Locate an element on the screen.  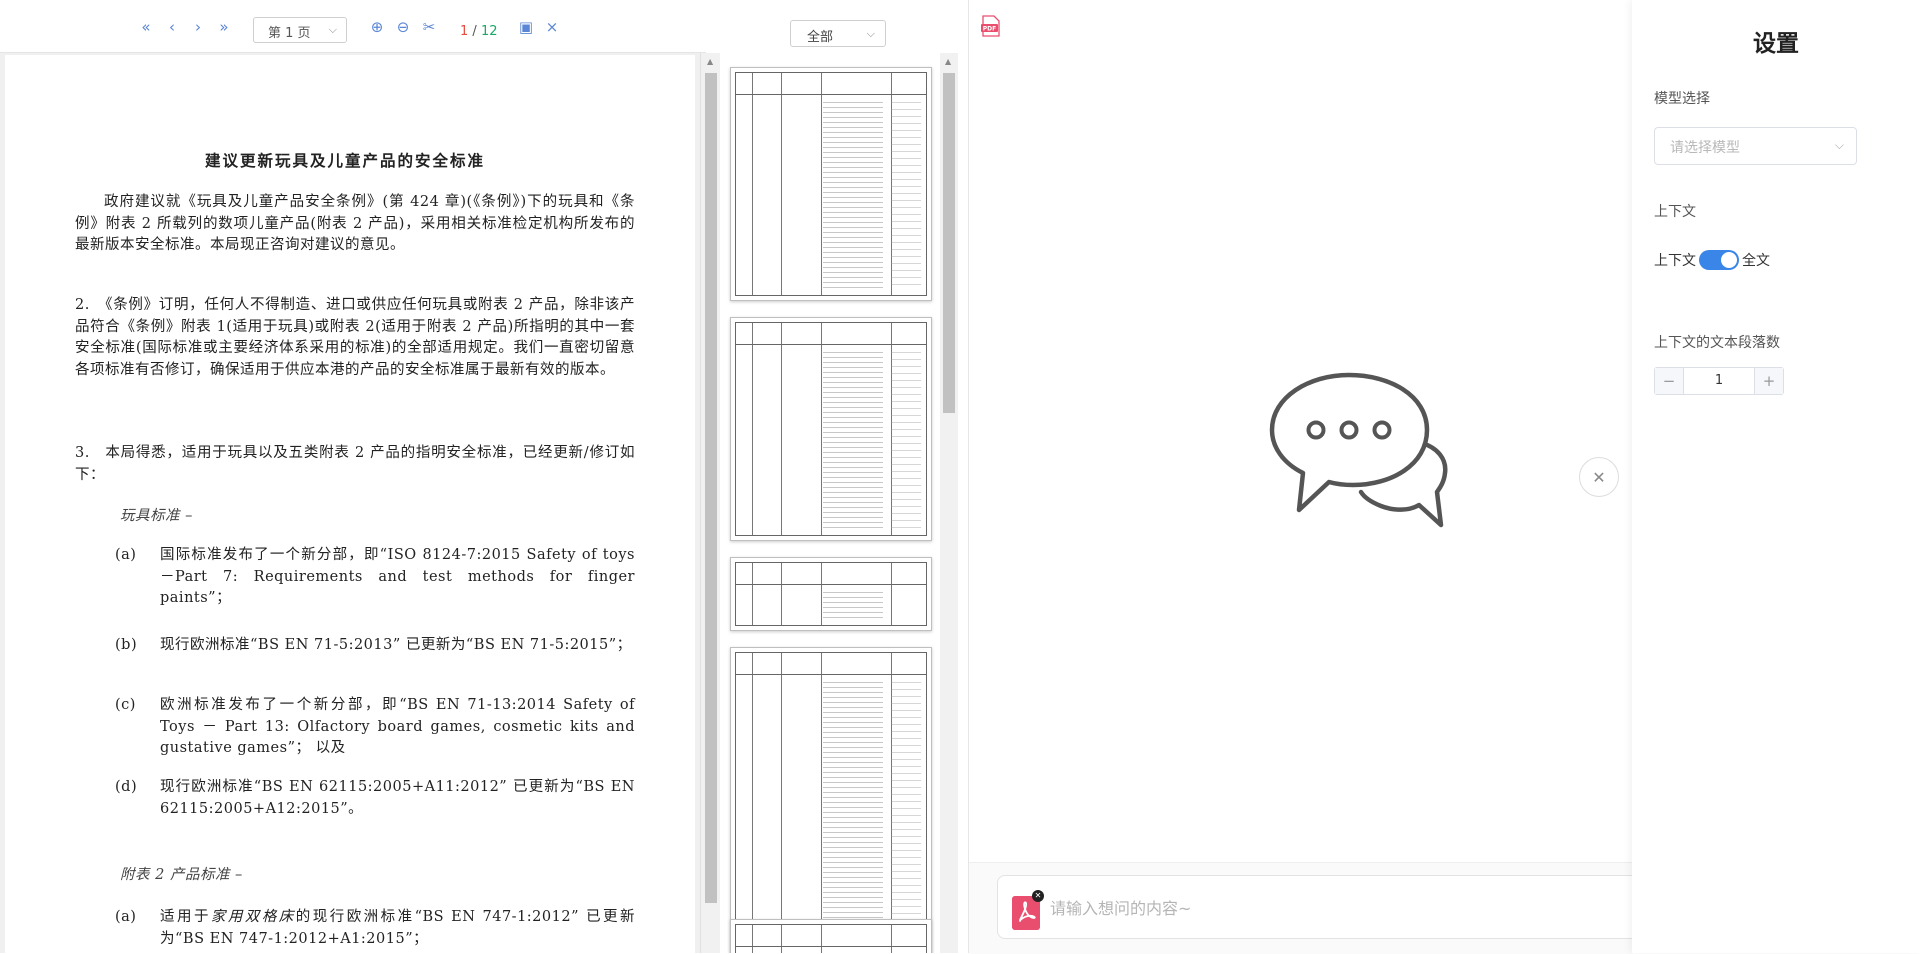
paragraph-count-value: 1 is located at coordinates (1719, 380).